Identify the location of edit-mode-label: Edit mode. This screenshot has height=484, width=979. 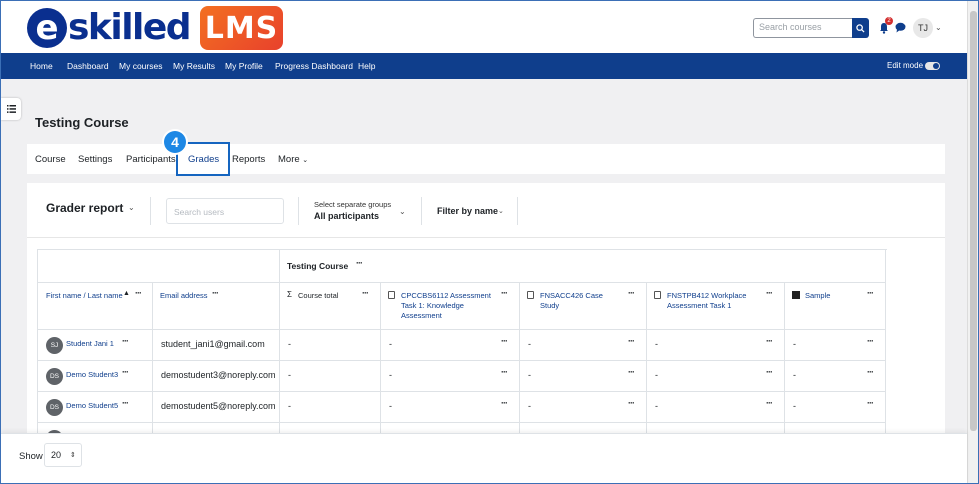
(905, 65).